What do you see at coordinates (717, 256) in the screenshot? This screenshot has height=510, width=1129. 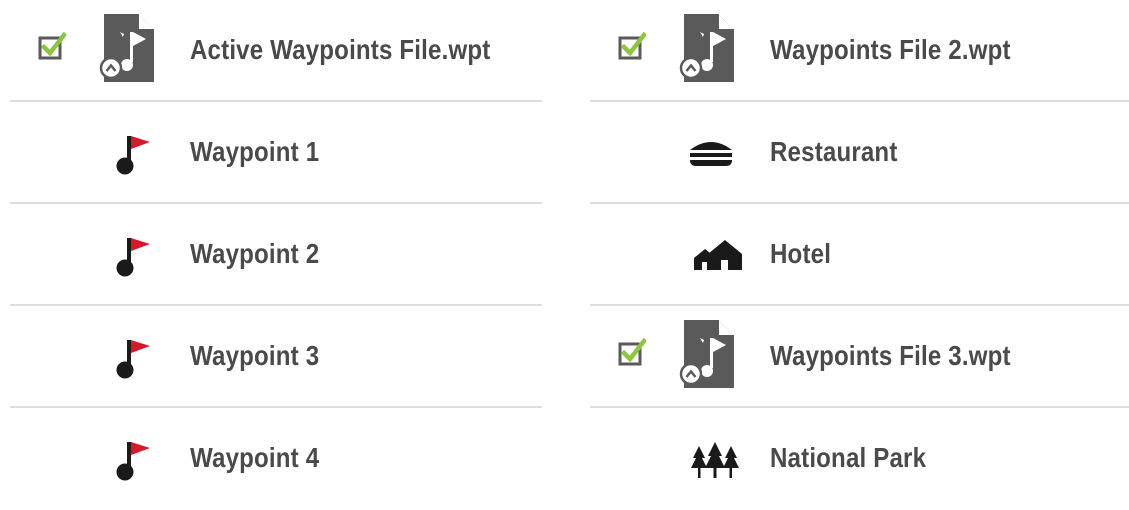 I see `hotel-icon` at bounding box center [717, 256].